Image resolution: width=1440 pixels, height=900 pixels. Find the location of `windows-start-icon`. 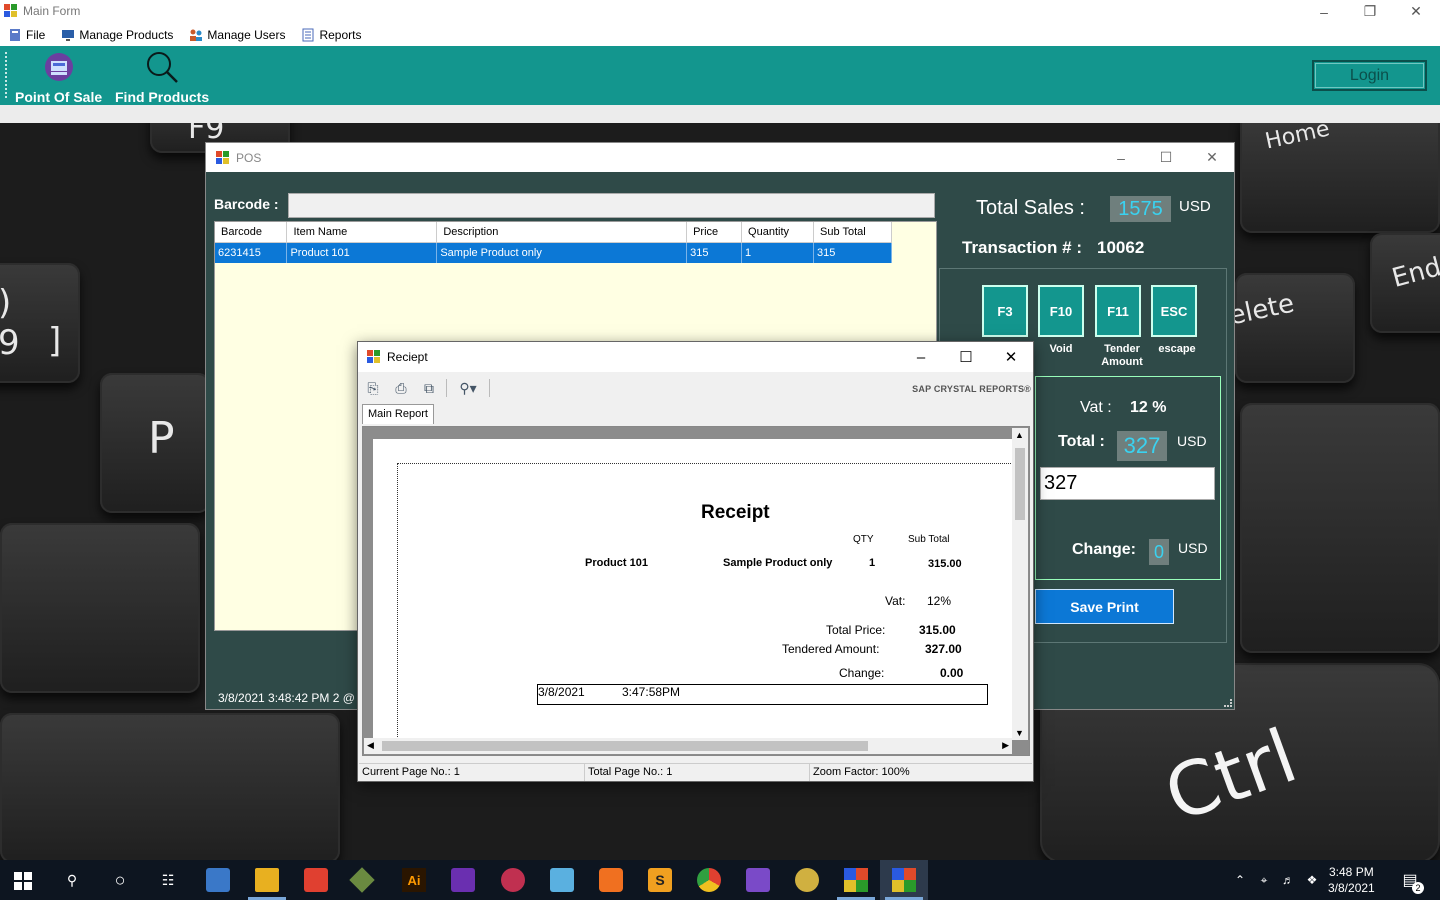

windows-start-icon is located at coordinates (23, 881).